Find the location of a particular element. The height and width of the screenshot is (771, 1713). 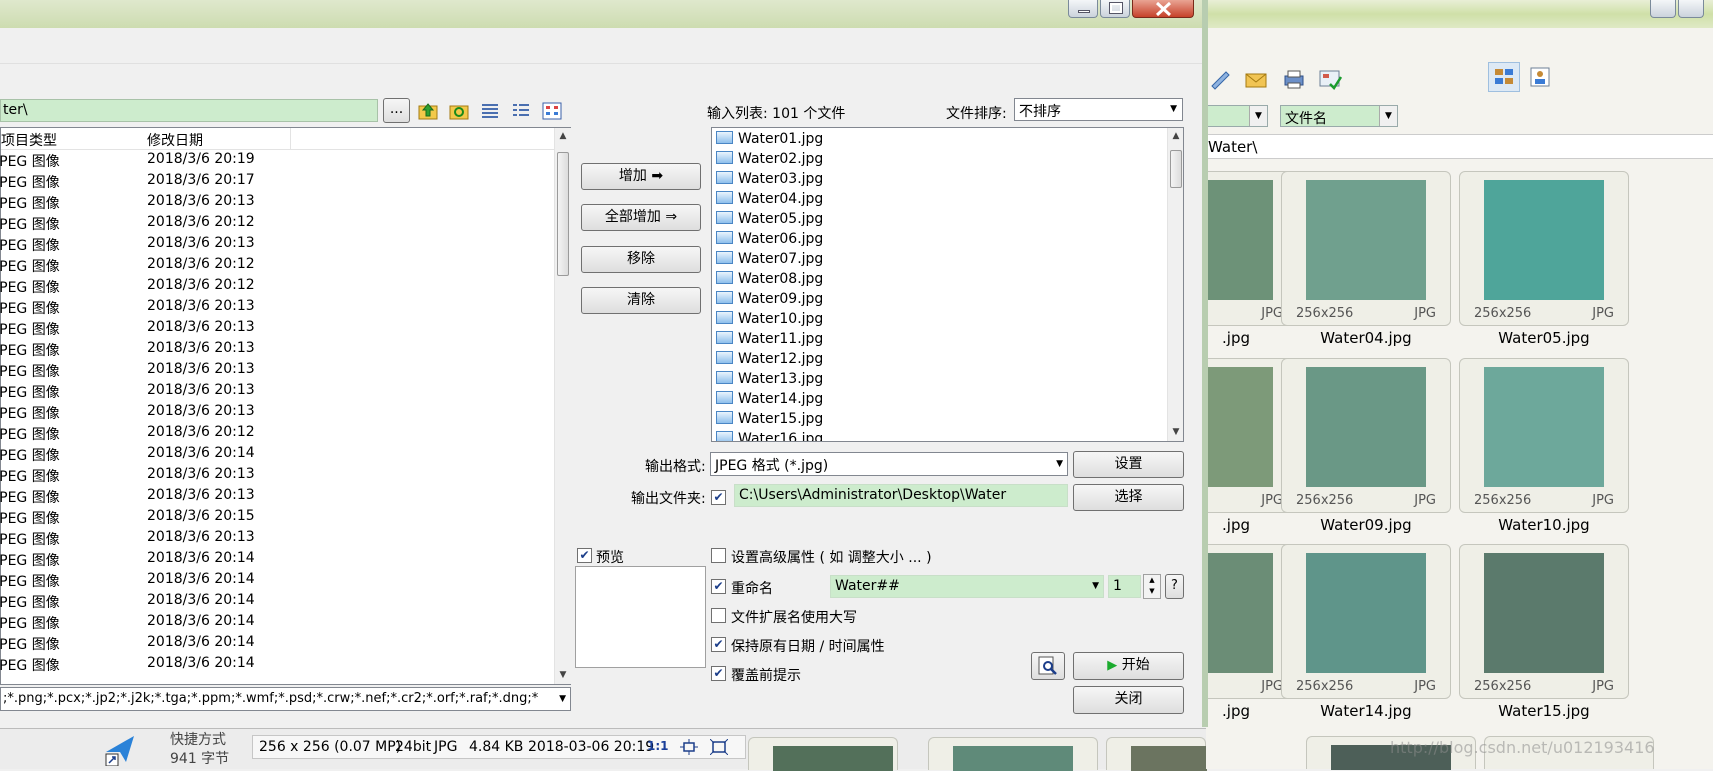

rename-start-stepper: ▲ ▼ is located at coordinates (1152, 586).